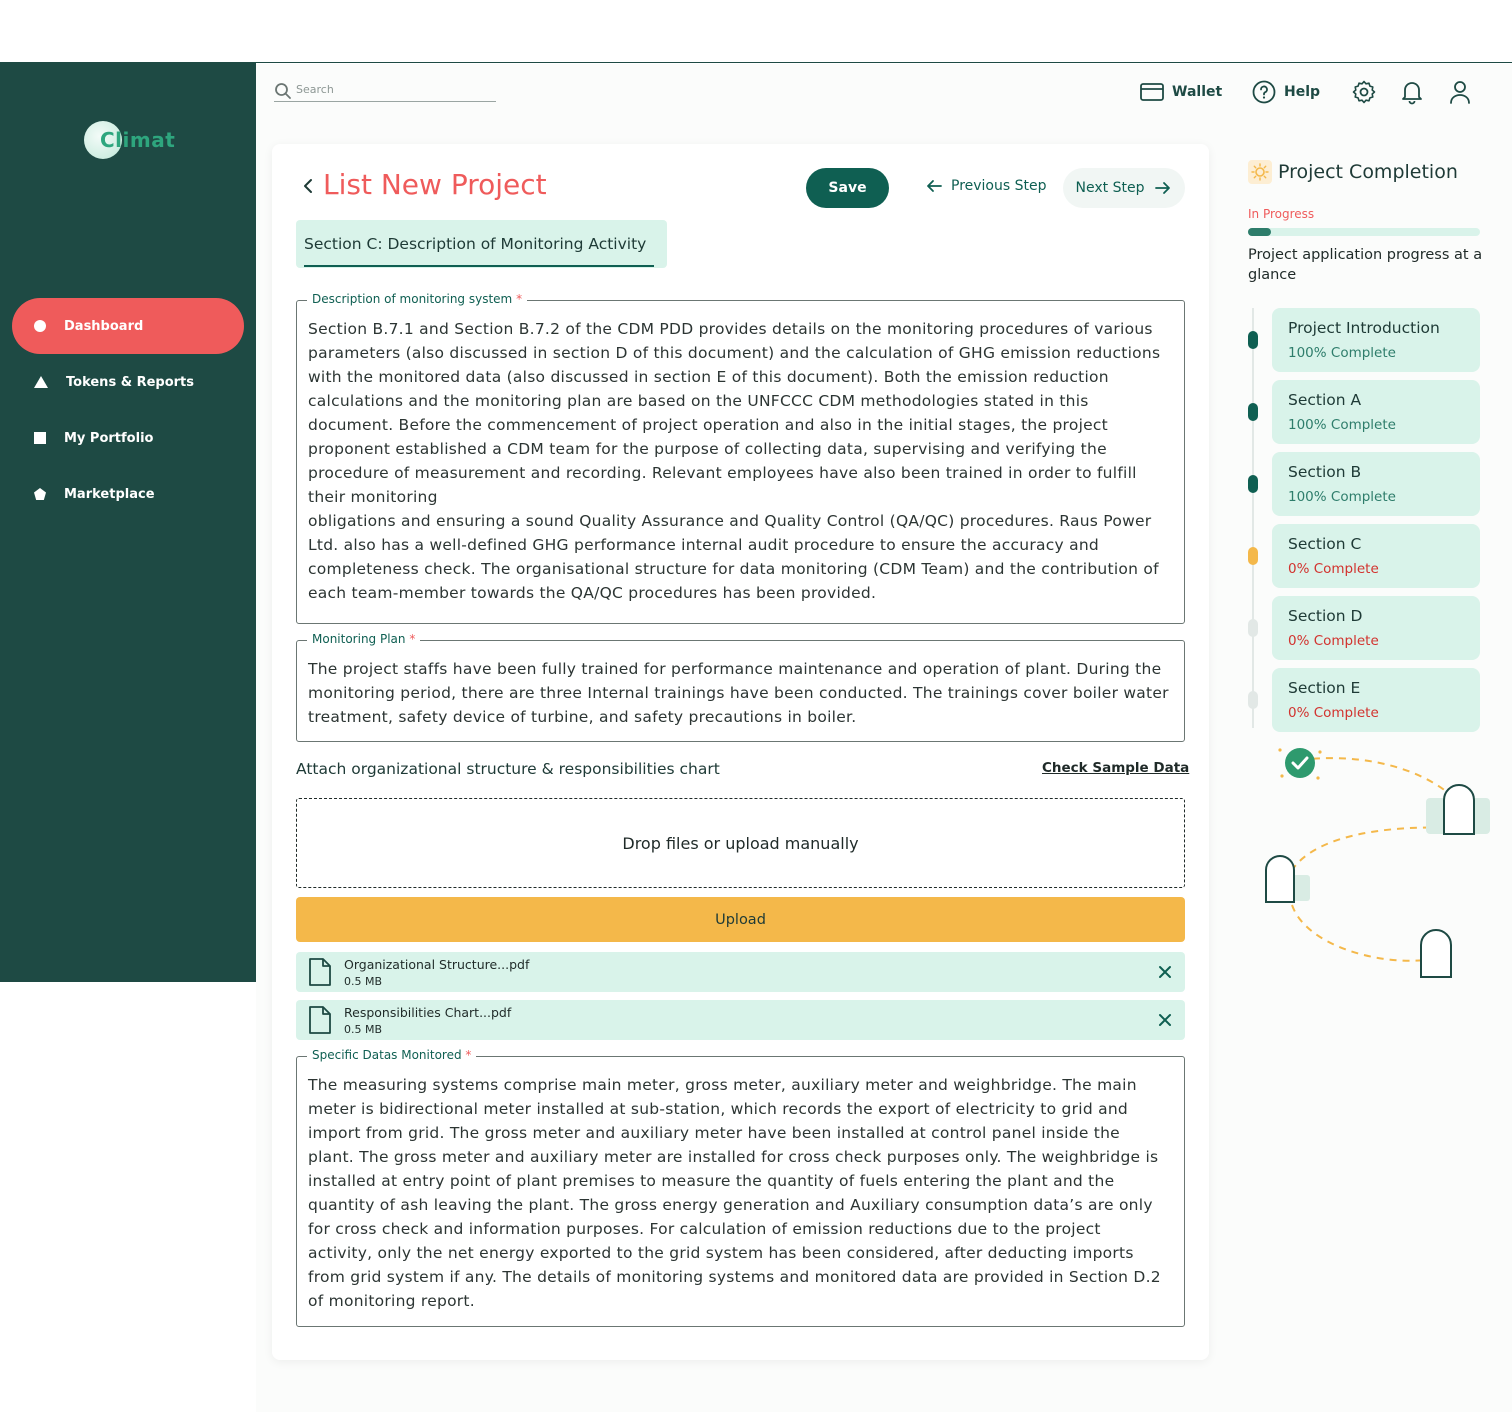 The height and width of the screenshot is (1412, 1512). Describe the element at coordinates (1152, 92) in the screenshot. I see `wallet-icon` at that location.